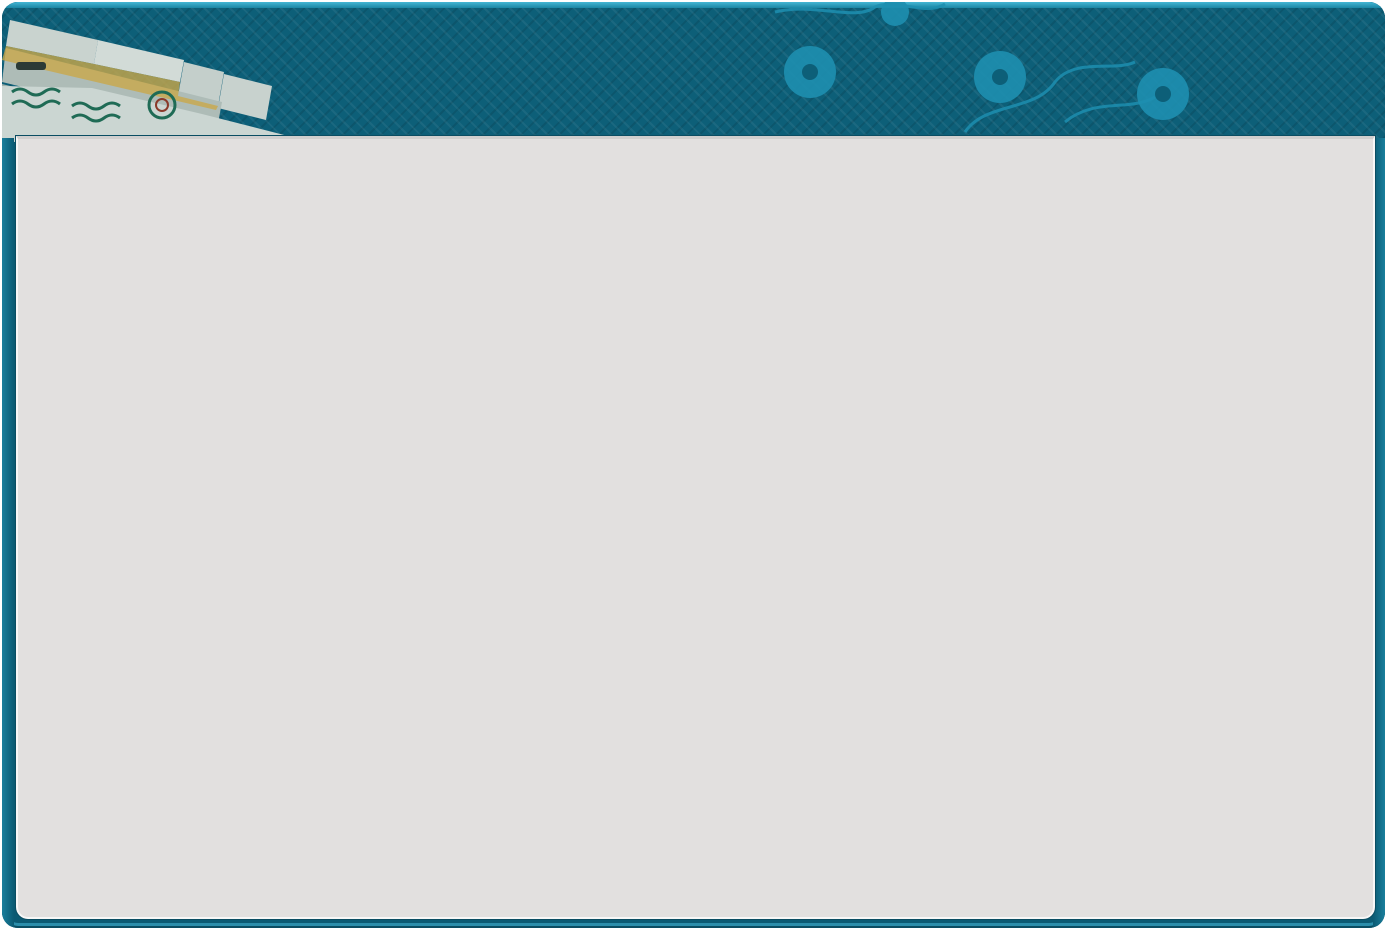  I want to click on mahjong-tiles-decoration, so click(147, 81).